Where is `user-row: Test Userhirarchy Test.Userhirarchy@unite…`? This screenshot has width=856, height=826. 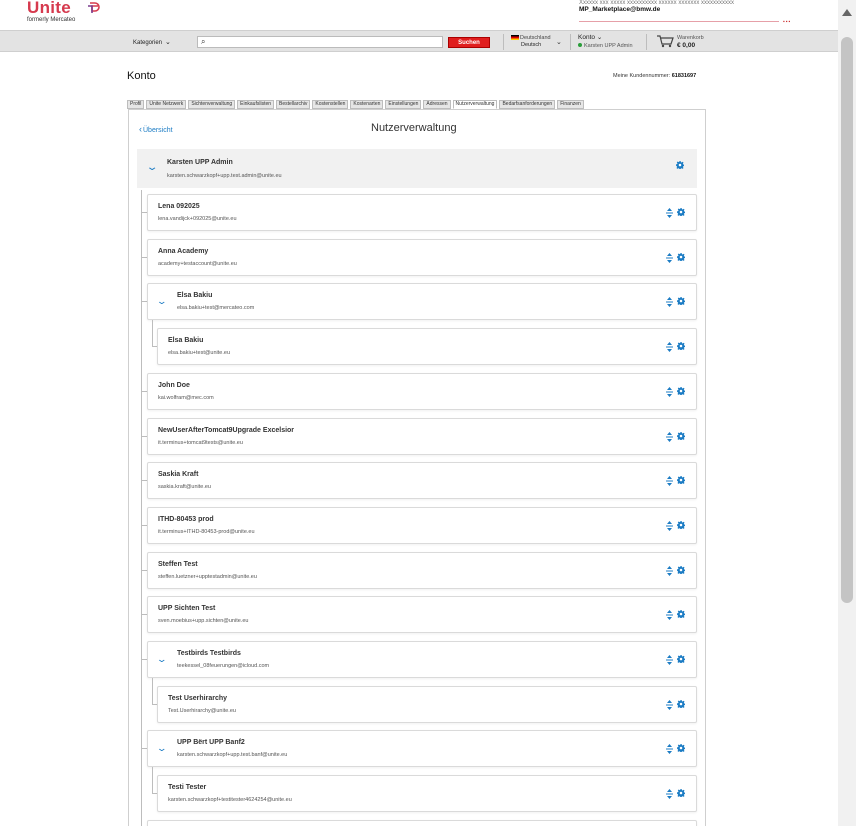
user-row: Test Userhirarchy Test.Userhirarchy@unite… is located at coordinates (427, 704).